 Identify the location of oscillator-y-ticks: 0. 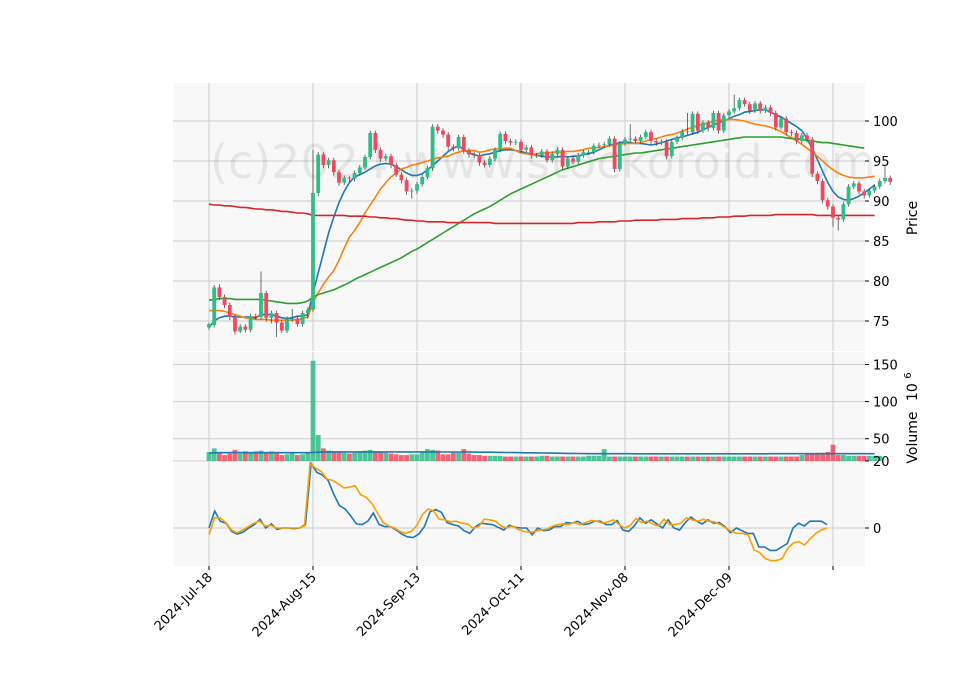
(873, 529).